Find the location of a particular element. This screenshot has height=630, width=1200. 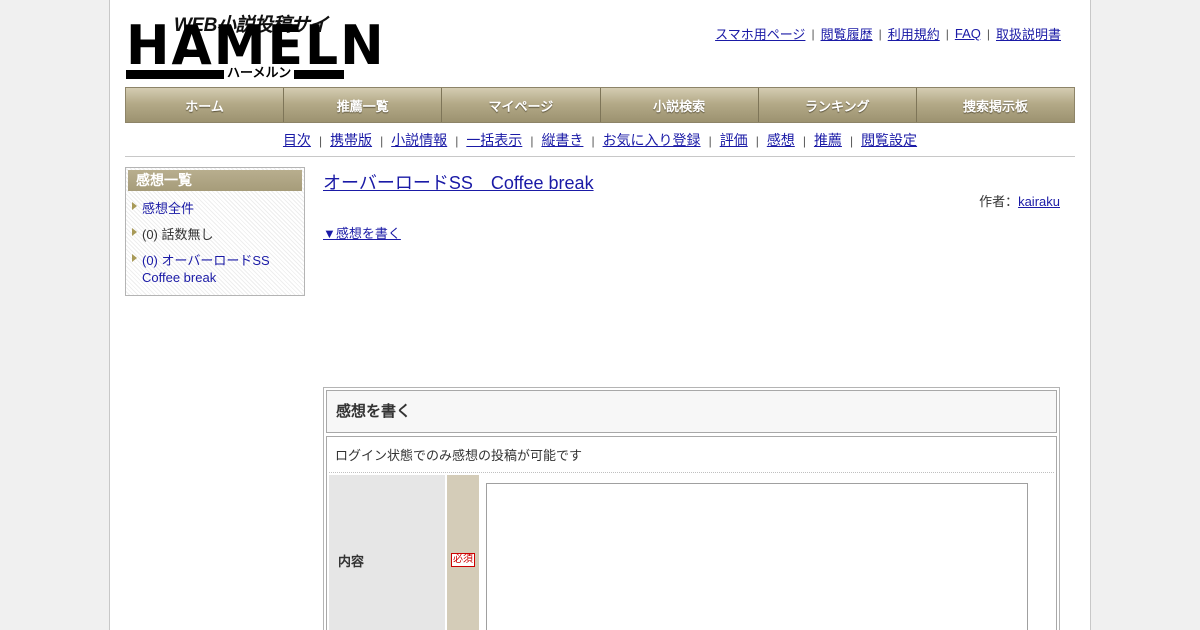

toplink-history: 閲覧履歴 is located at coordinates (847, 33).